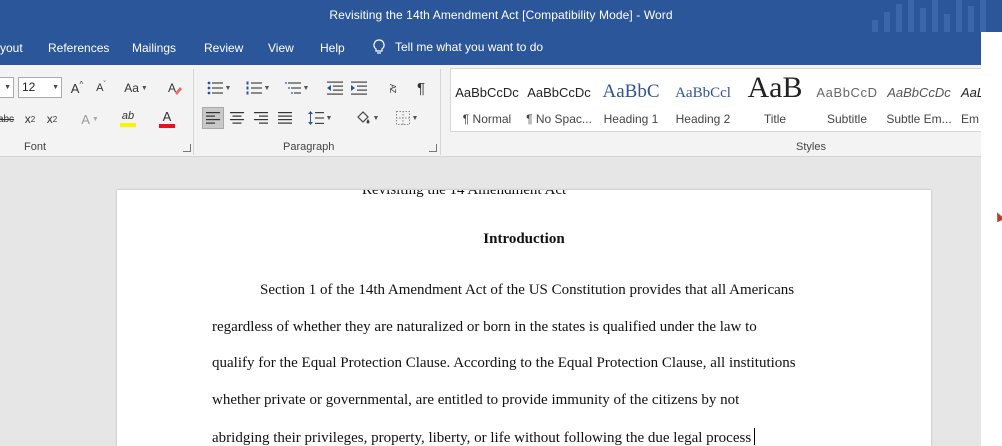 This screenshot has width=1002, height=446. I want to click on highlight-color-bar, so click(128, 125).